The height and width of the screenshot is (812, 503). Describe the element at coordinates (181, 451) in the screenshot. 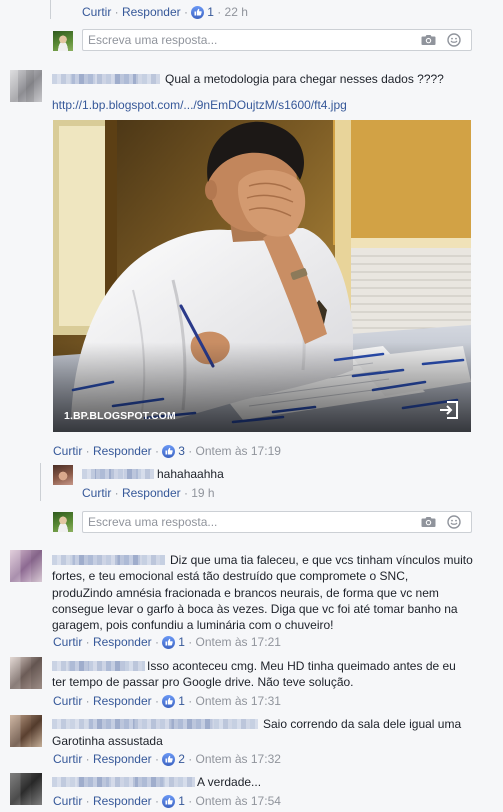

I see `like-count-value: 3` at that location.